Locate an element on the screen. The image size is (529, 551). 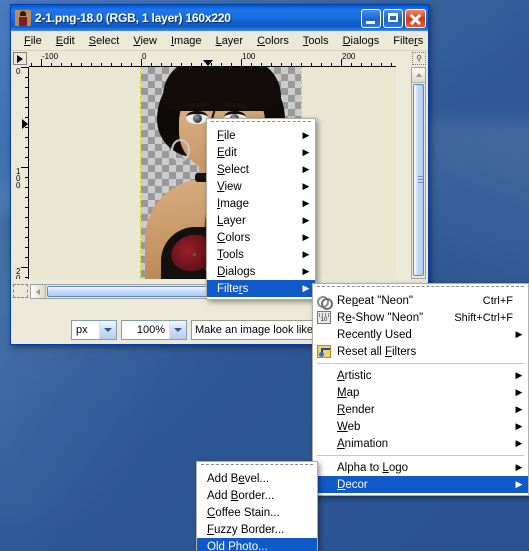
menu-item-render: Render ▶ is located at coordinates (420, 409).